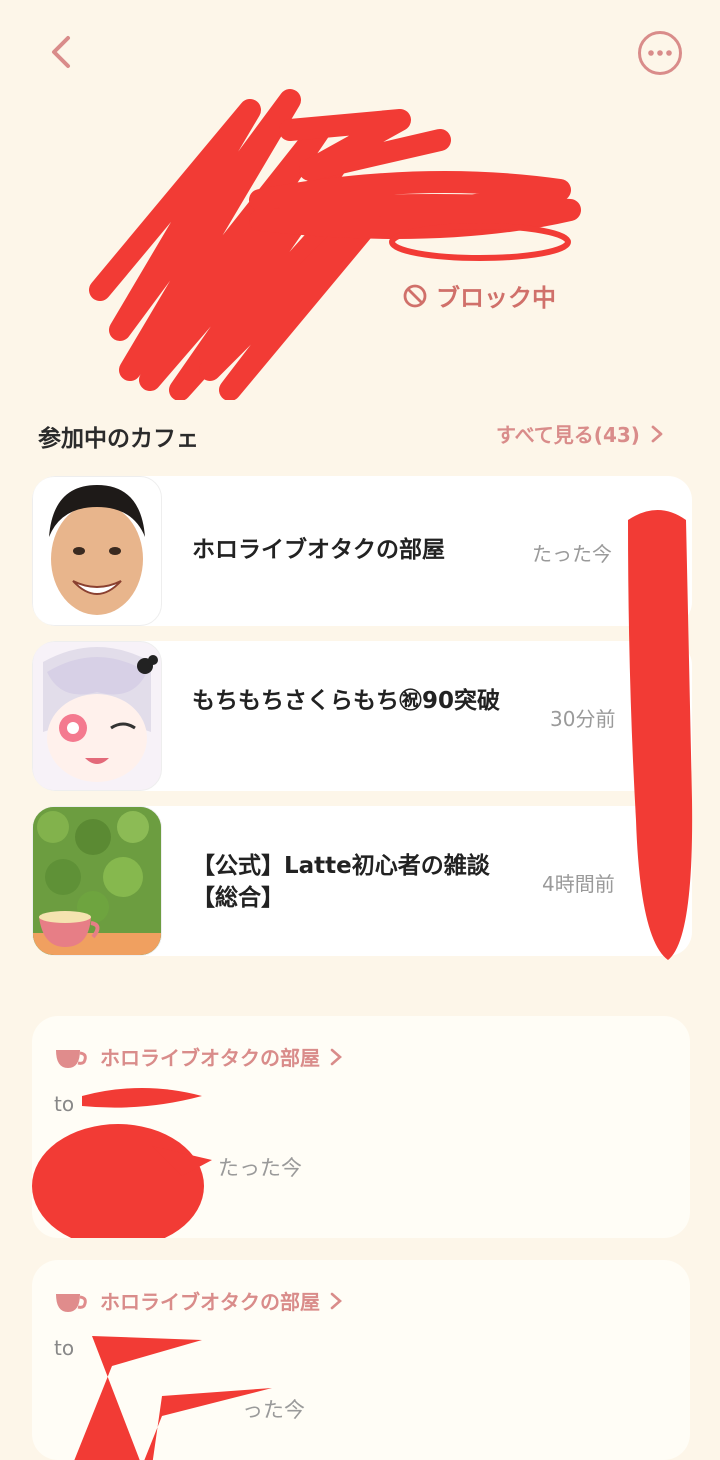  What do you see at coordinates (341, 882) in the screenshot?
I see `cafe-name: 【公式】Latte初心者の雑談【総合】` at bounding box center [341, 882].